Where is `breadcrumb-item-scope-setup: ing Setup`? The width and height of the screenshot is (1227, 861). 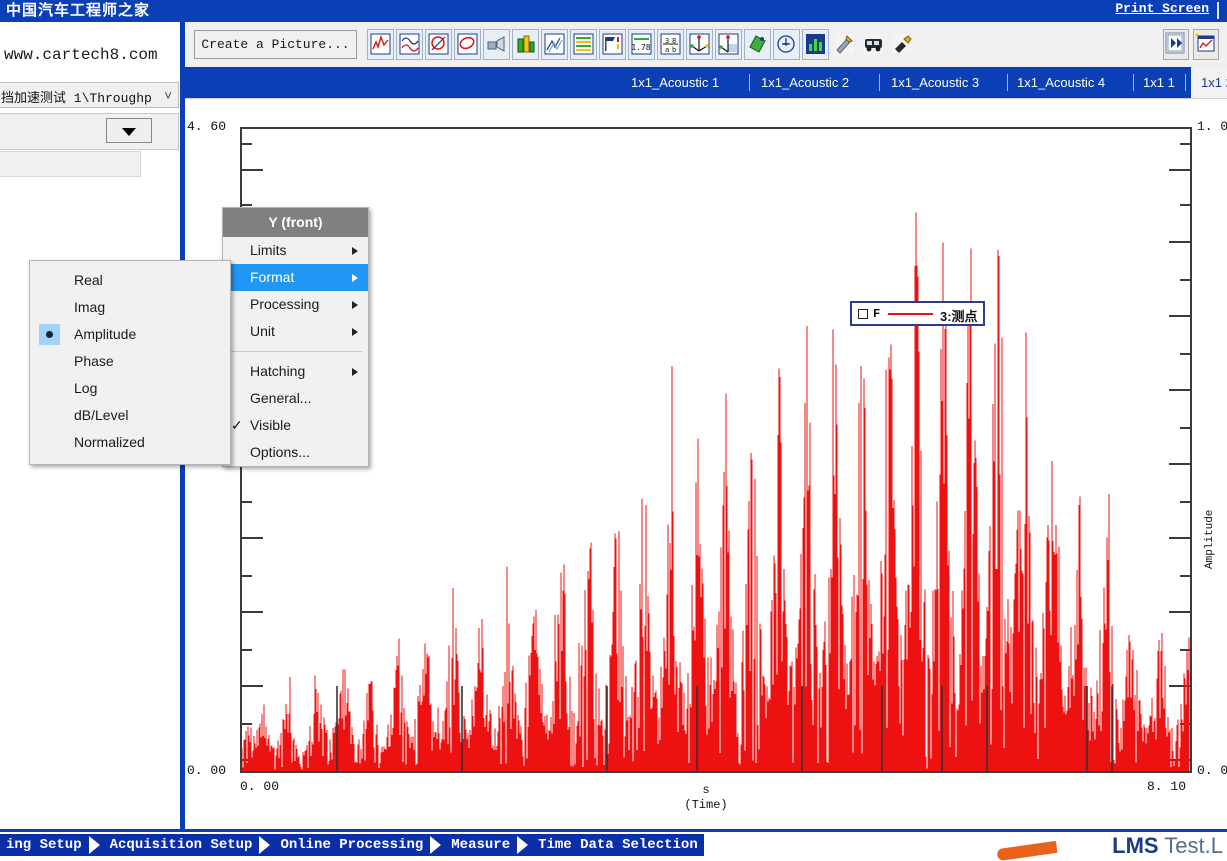
breadcrumb-item-scope-setup: ing Setup is located at coordinates (44, 845).